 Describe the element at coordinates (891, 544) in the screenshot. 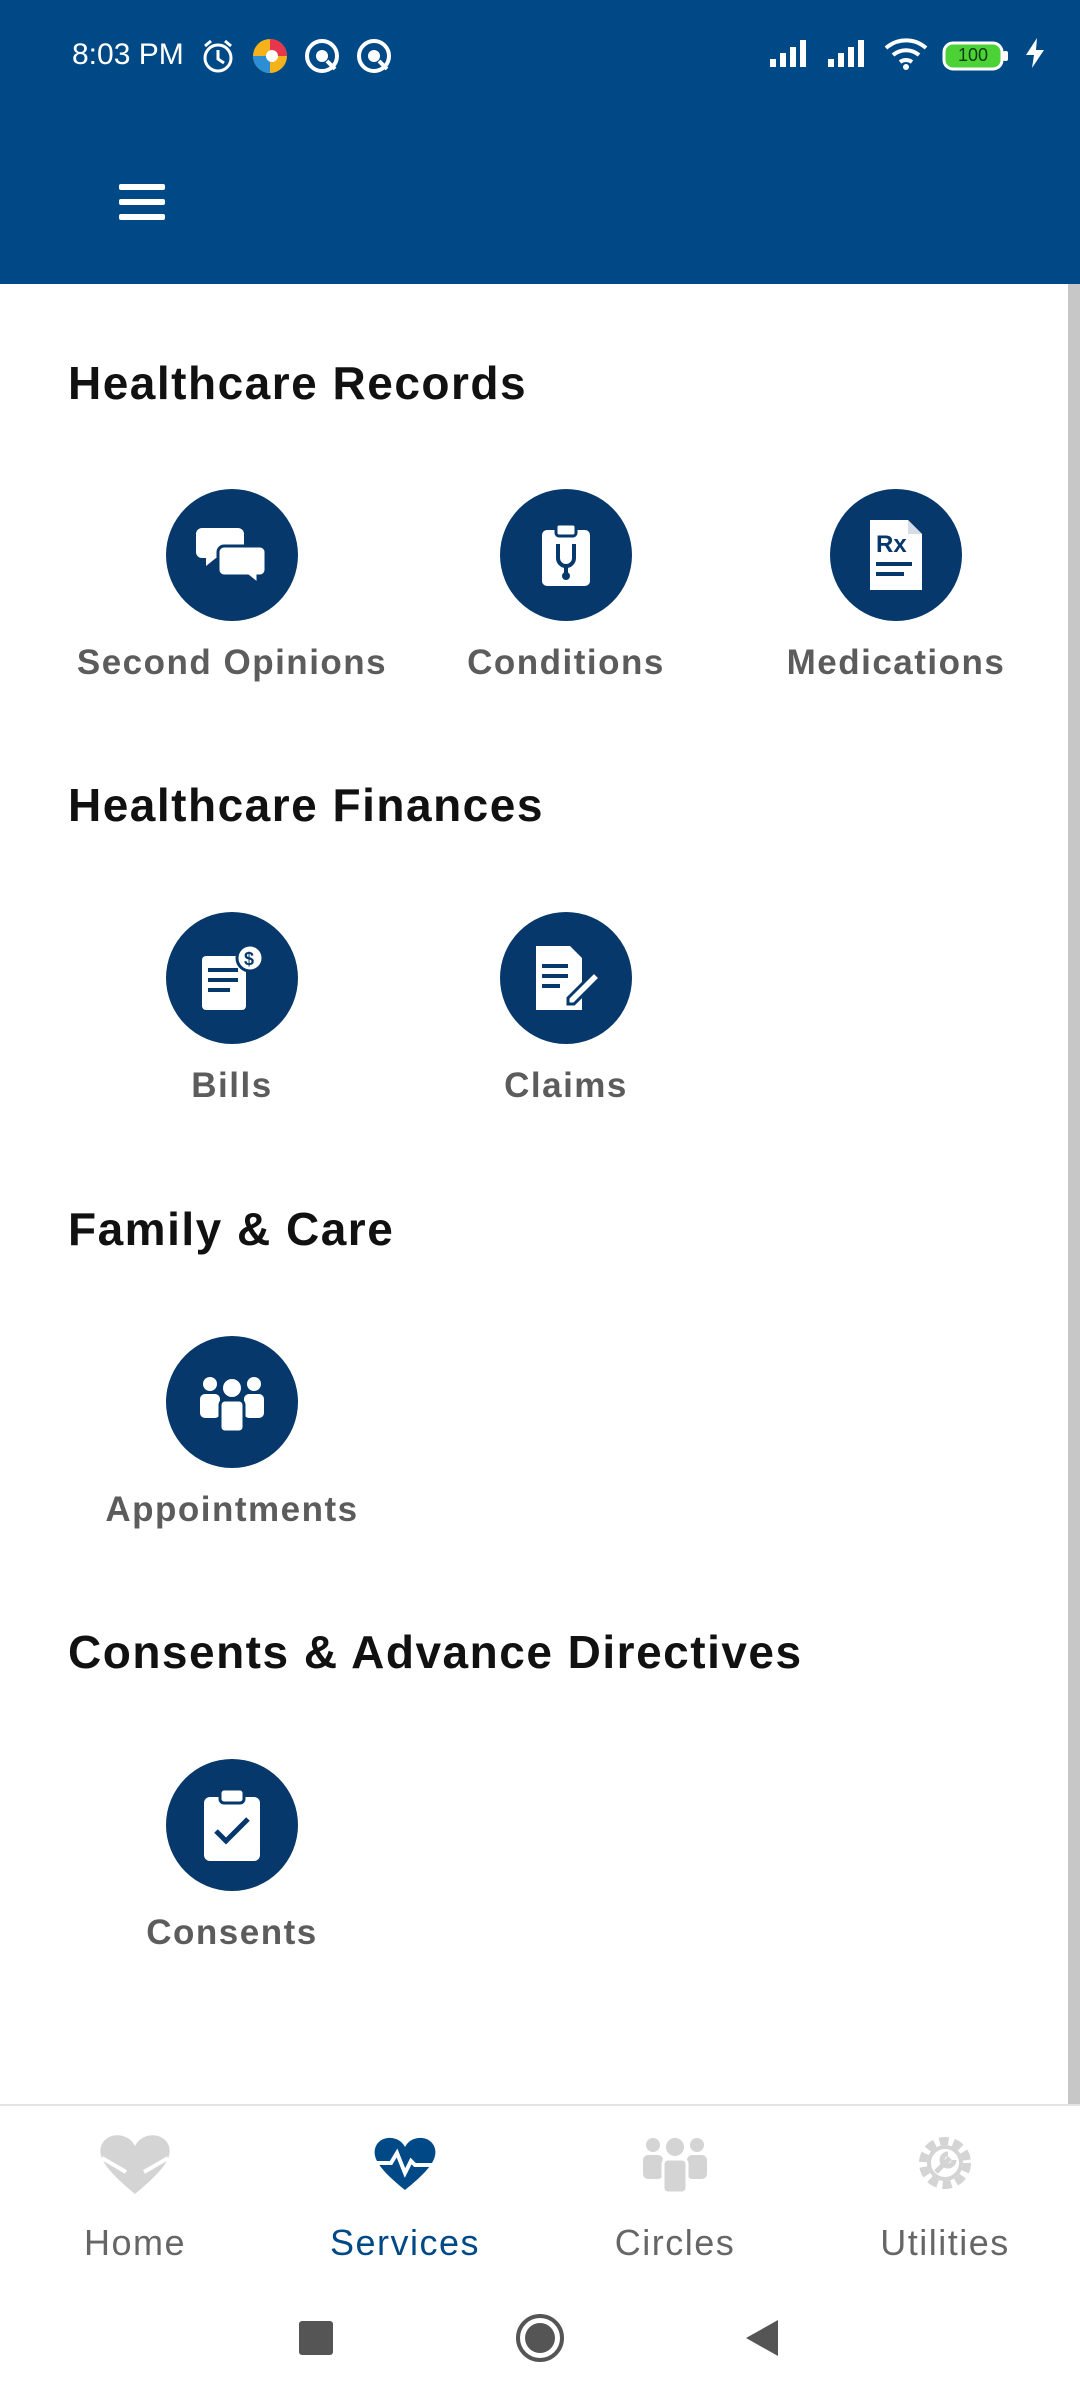

I see `svg-text: Rx` at that location.